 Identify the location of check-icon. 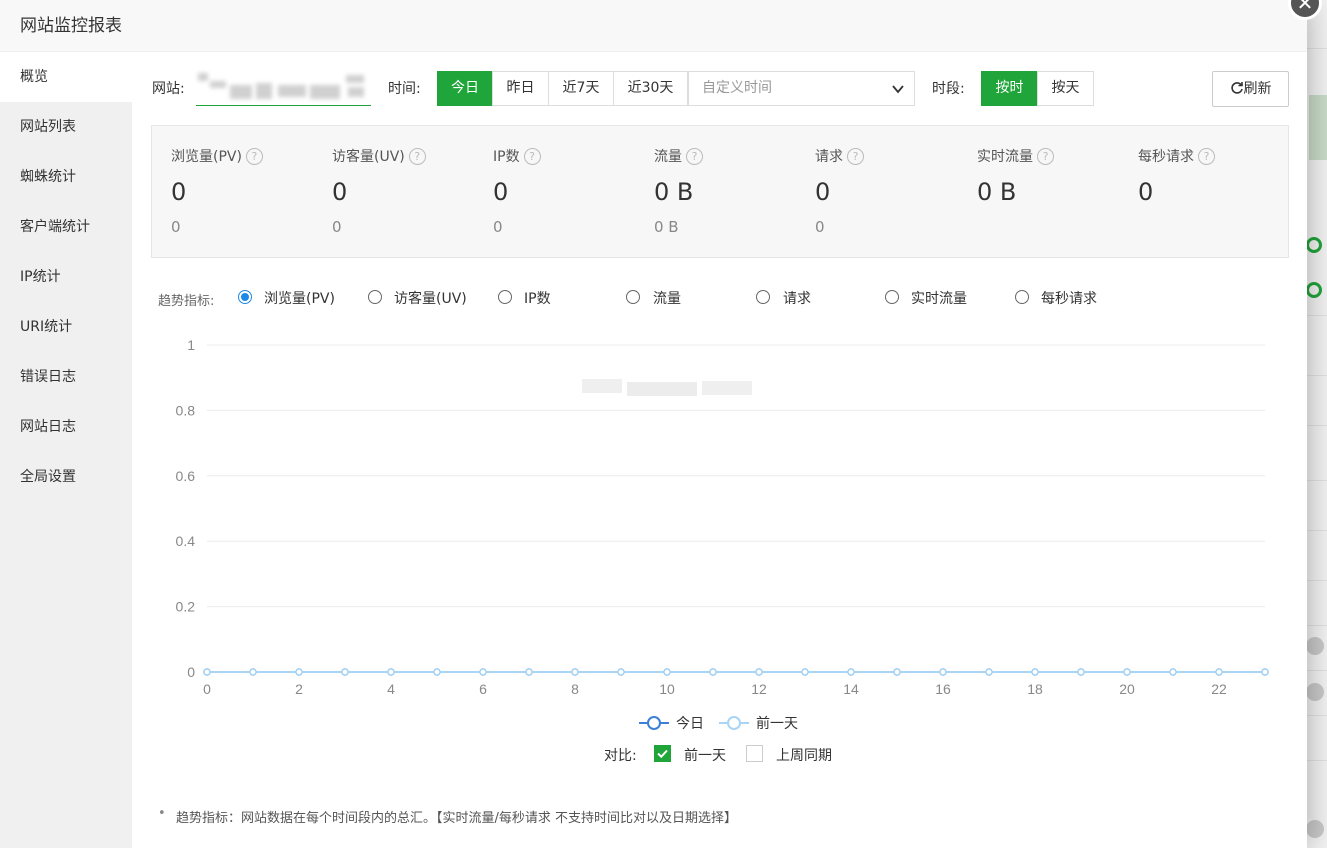
(662, 754).